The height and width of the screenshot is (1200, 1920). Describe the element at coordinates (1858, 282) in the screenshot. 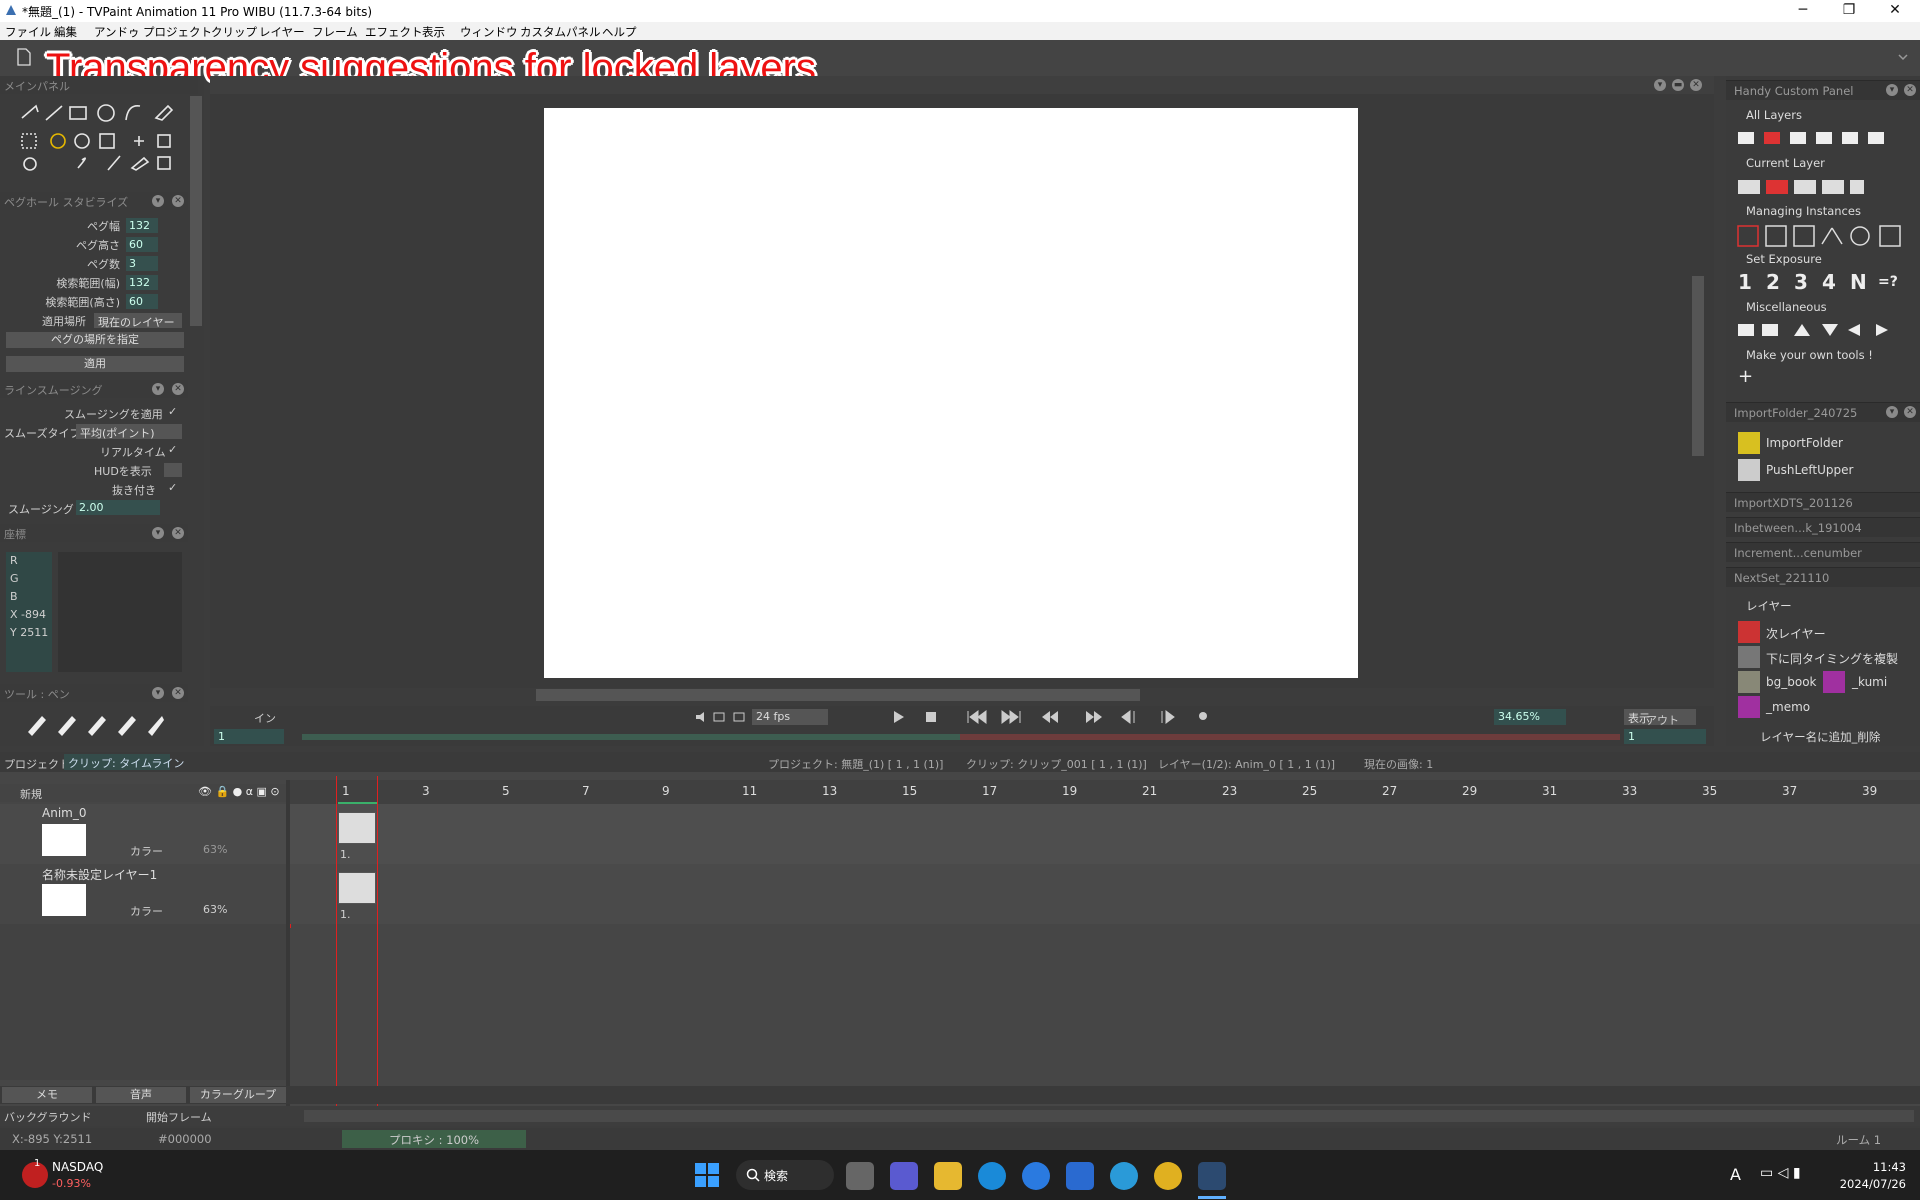

I see `exposure-n: N` at that location.